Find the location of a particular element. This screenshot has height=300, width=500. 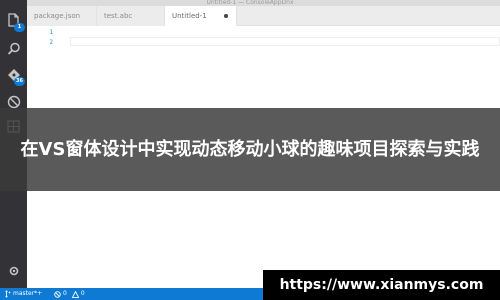

line-number-gutter: 1 2 is located at coordinates (41, 38).